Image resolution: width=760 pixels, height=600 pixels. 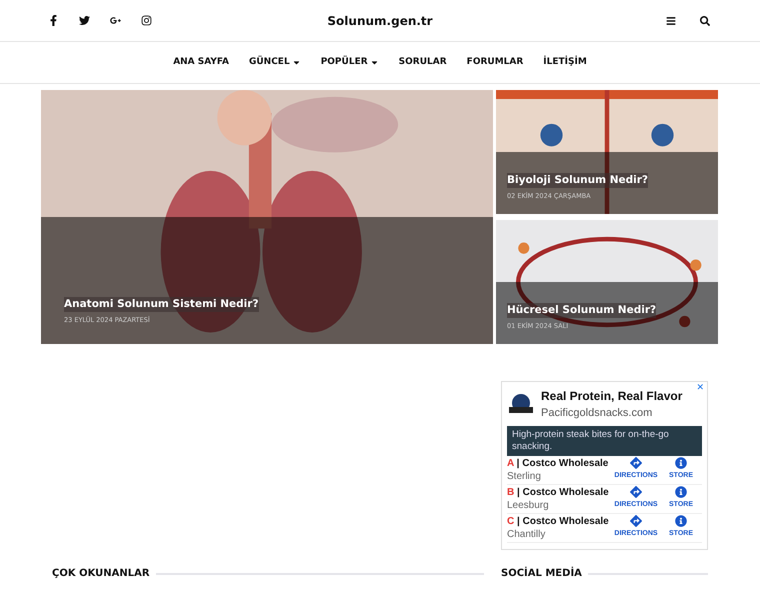 I want to click on article-title: Hücresel Solunum Nedir?, so click(x=581, y=310).